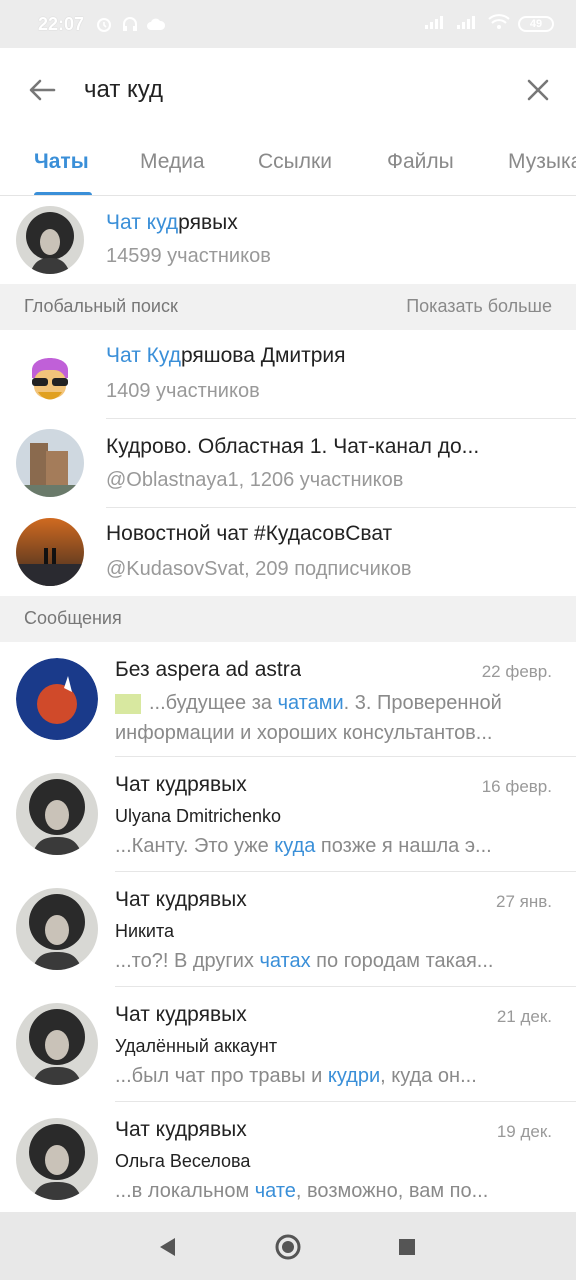 The image size is (576, 1280). What do you see at coordinates (145, 931) in the screenshot?
I see `message-author: Никита` at bounding box center [145, 931].